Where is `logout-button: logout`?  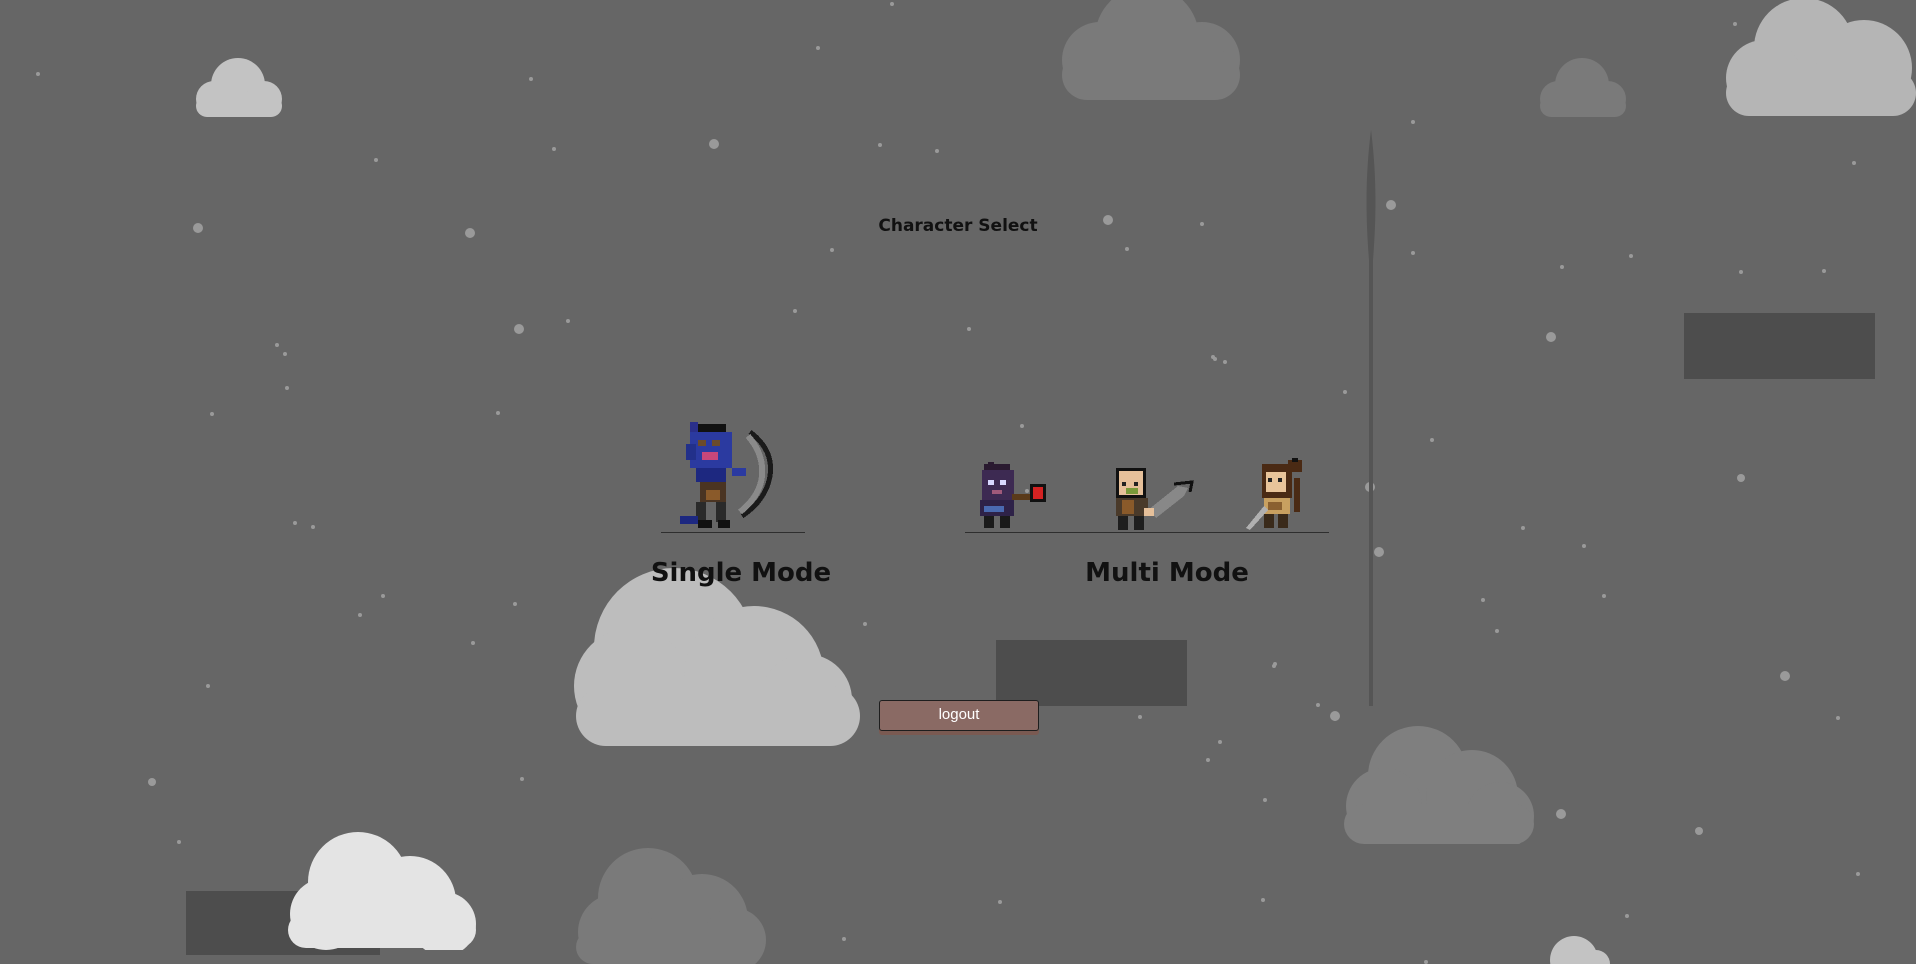
logout-button: logout is located at coordinates (959, 715).